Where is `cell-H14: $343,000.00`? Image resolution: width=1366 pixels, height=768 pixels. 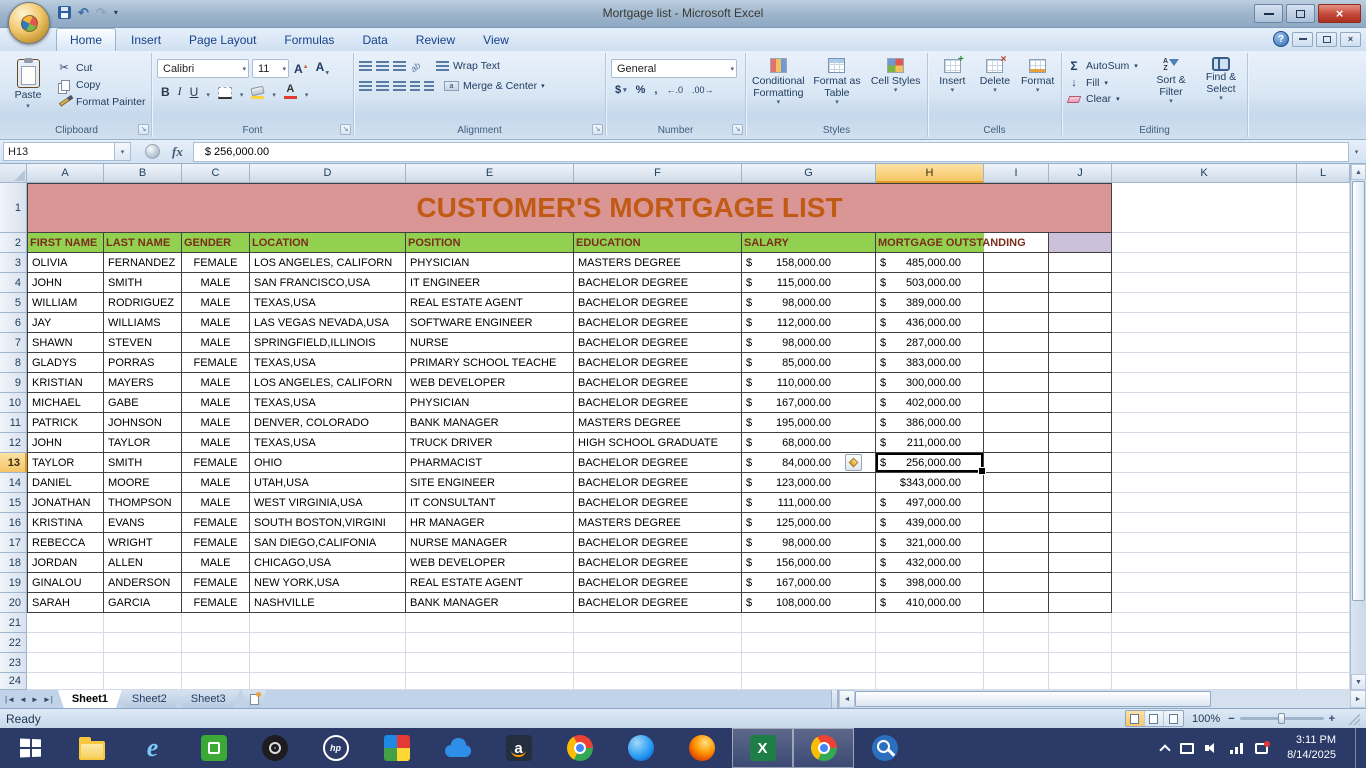
cell-H14: $343,000.00 is located at coordinates (930, 483).